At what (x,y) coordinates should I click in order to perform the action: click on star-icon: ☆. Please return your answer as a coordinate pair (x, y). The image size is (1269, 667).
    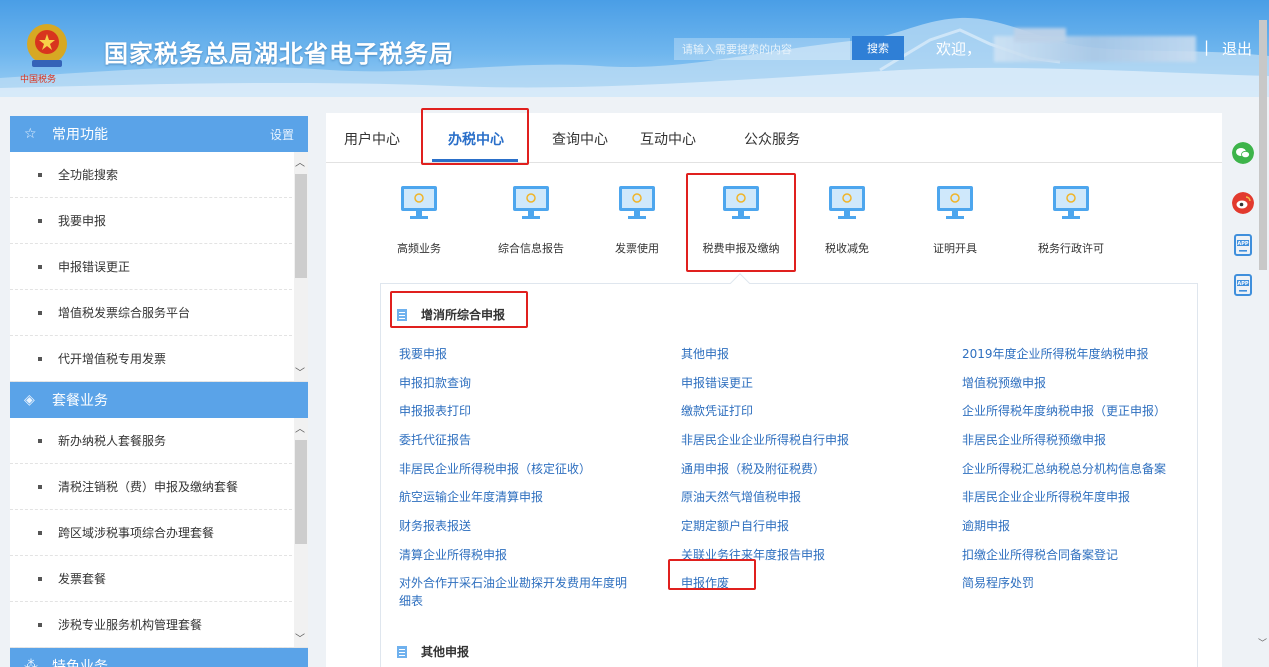
    Looking at the image, I should click on (30, 134).